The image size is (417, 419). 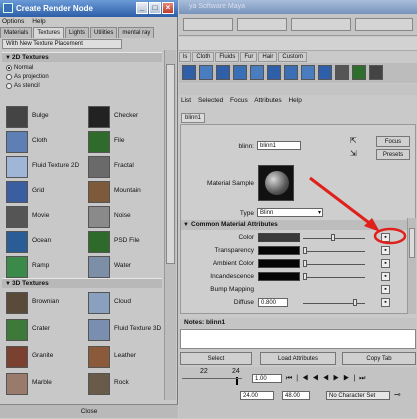 I want to click on section-2d-textures: ▼ 2D Textures, so click(x=82, y=57).